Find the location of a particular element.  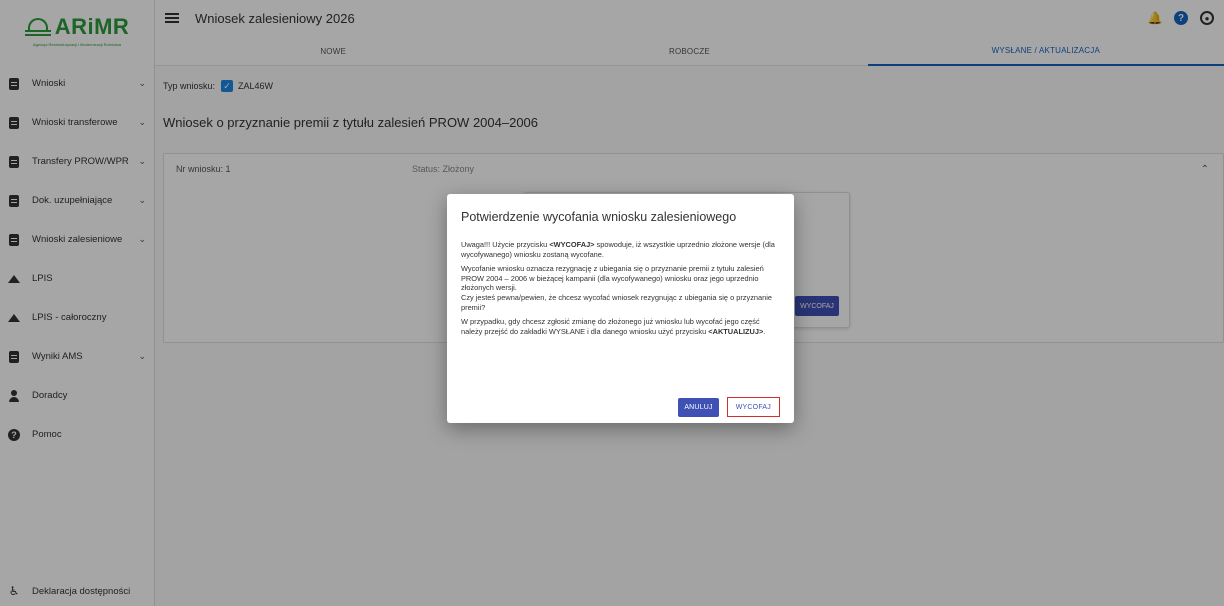

confirm-withdraw-button: WYCOFAJ is located at coordinates (753, 407).